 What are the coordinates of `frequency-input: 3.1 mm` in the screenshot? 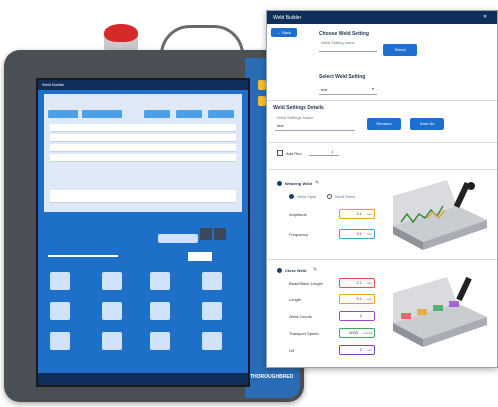 It's located at (357, 234).